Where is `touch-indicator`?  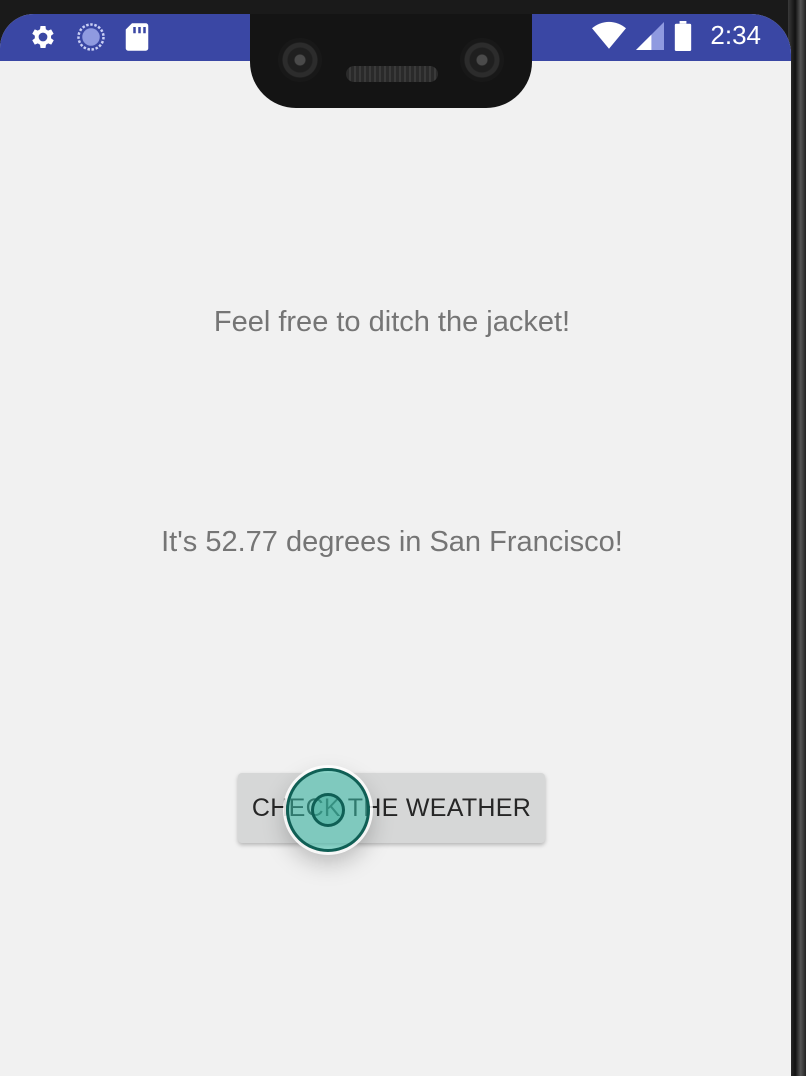 touch-indicator is located at coordinates (328, 810).